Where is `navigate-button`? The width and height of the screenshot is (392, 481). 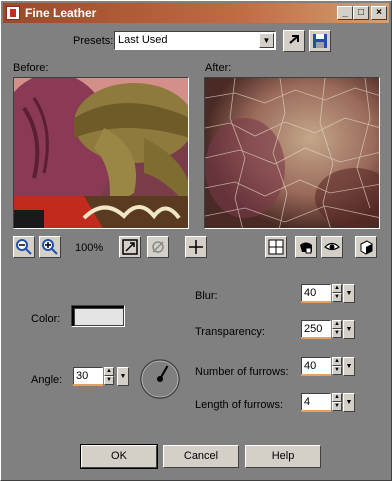
navigate-button is located at coordinates (276, 247).